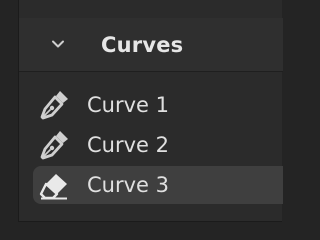  Describe the element at coordinates (128, 145) in the screenshot. I see `curve-label: Curve 2` at that location.